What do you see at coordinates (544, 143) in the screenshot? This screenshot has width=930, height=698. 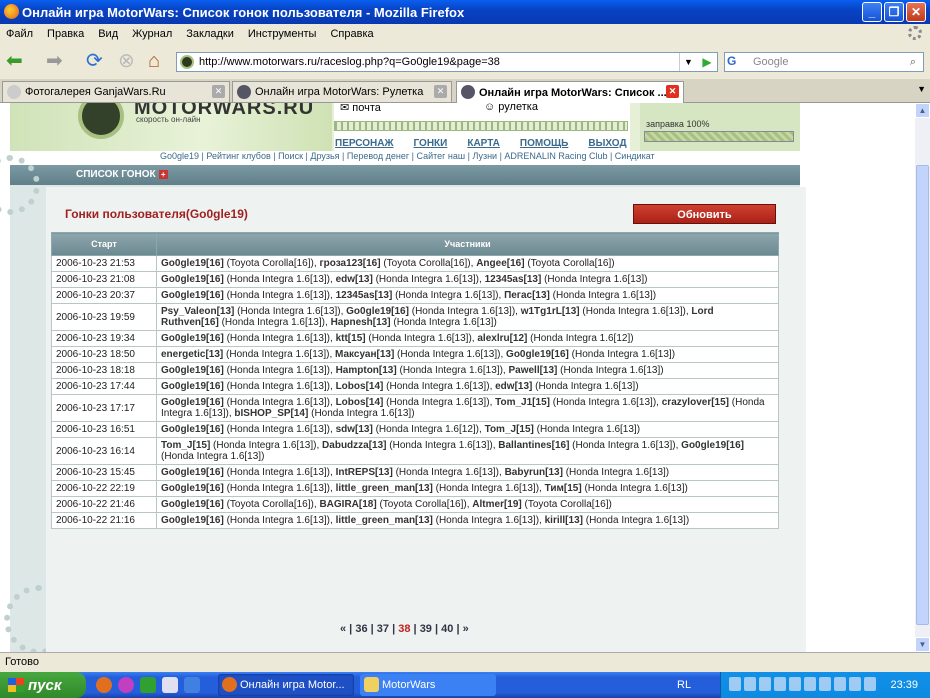 I see `nav-help: ПОМОЩЬ` at bounding box center [544, 143].